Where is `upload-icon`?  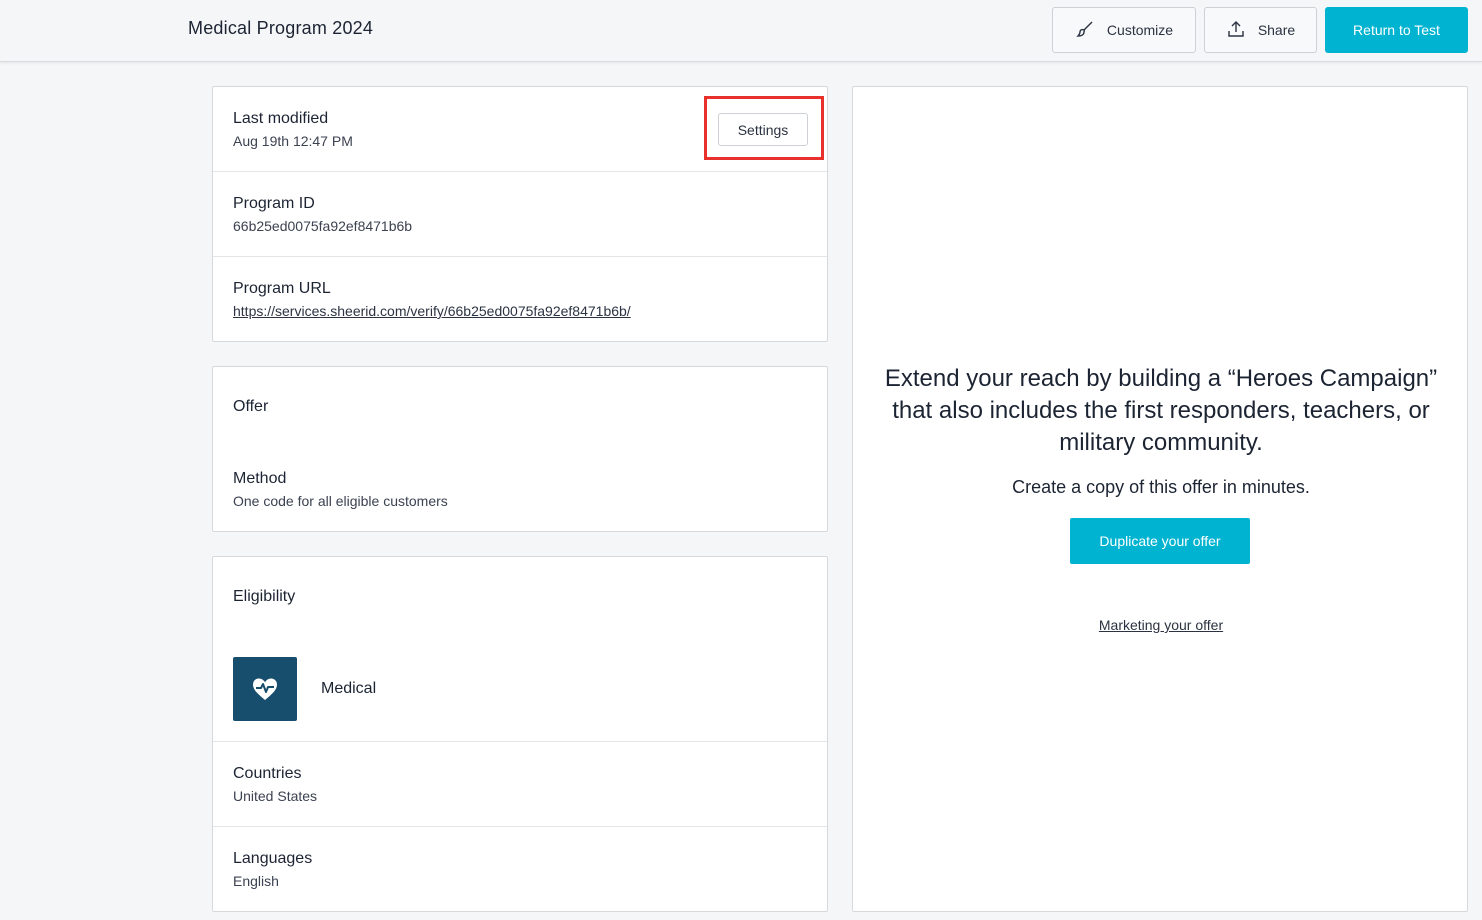
upload-icon is located at coordinates (1236, 30).